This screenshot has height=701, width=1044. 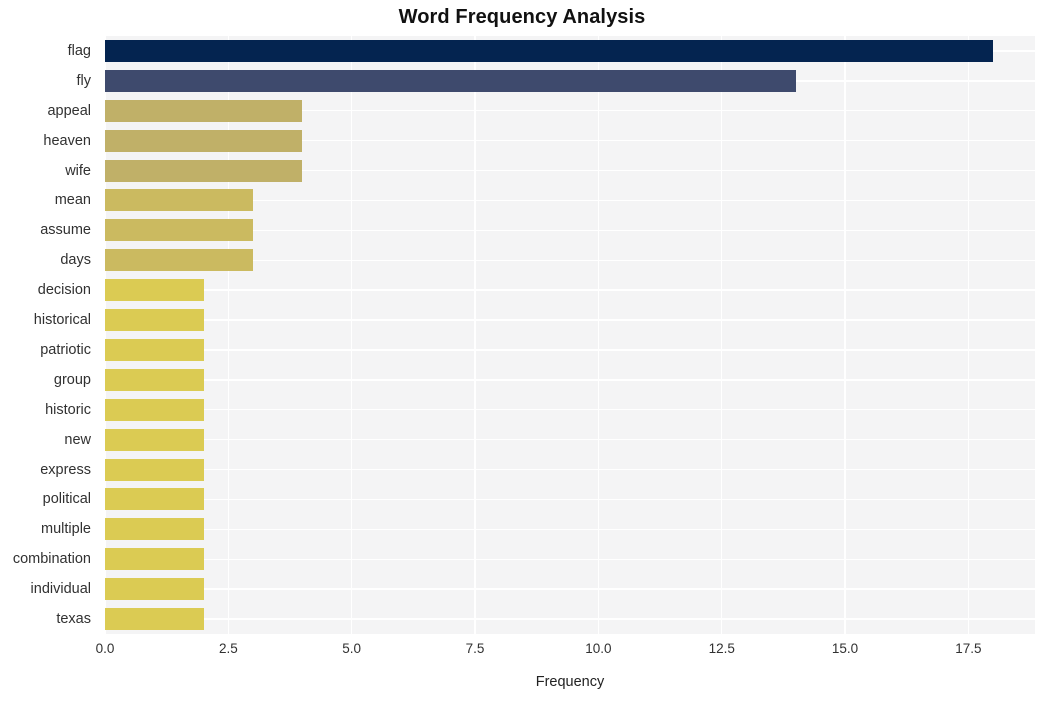 What do you see at coordinates (352, 648) in the screenshot?
I see `x-tick-label: 5.0` at bounding box center [352, 648].